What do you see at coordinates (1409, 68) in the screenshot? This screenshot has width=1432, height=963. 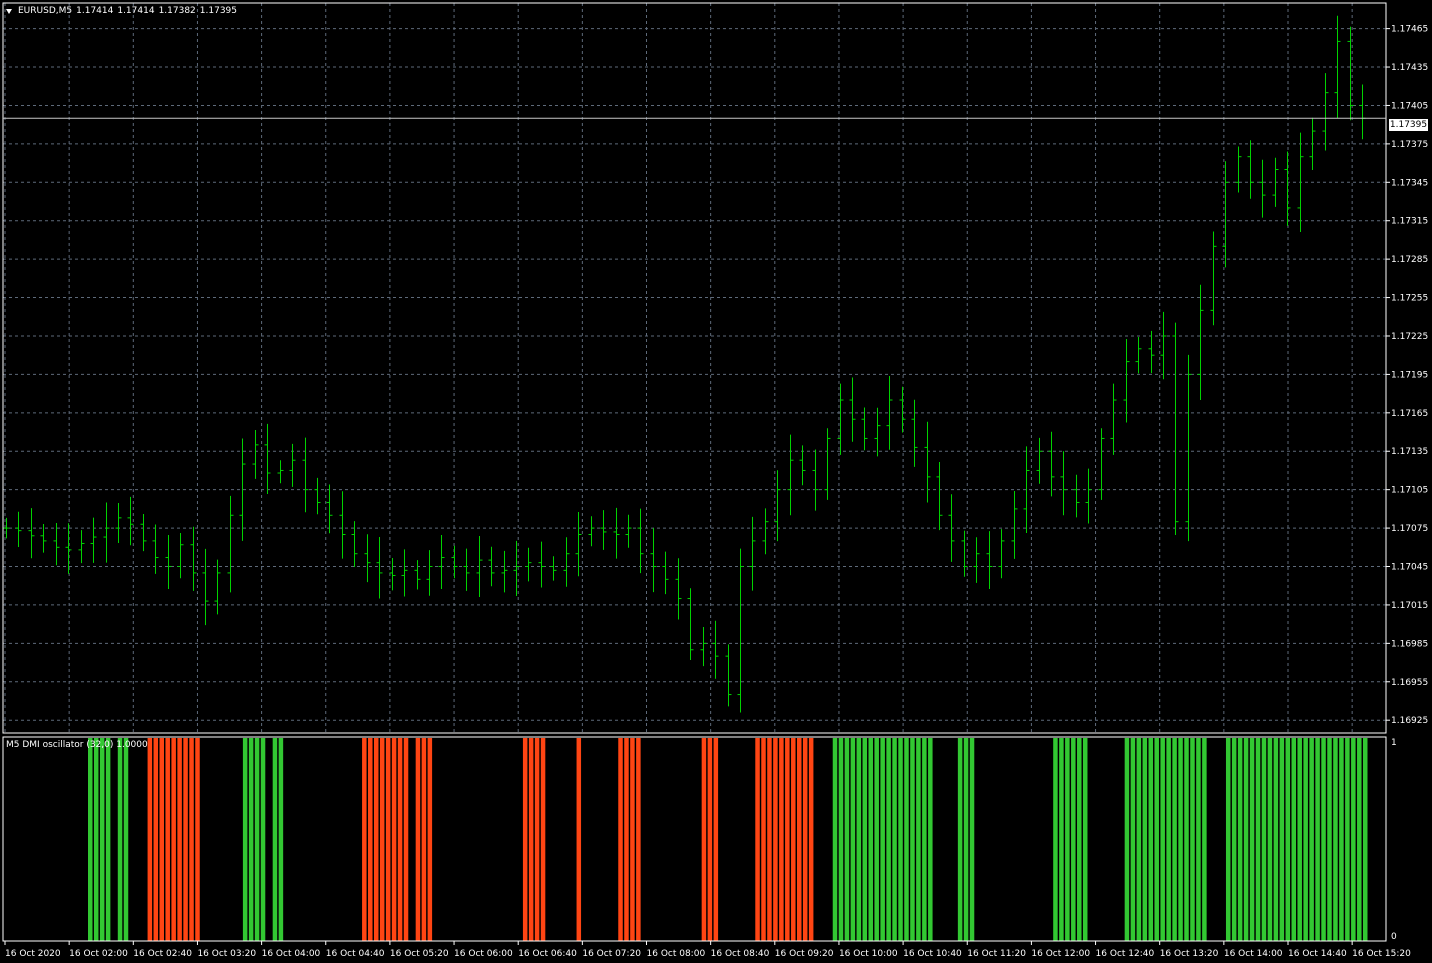 I see `price-tick-label: 1.17435` at bounding box center [1409, 68].